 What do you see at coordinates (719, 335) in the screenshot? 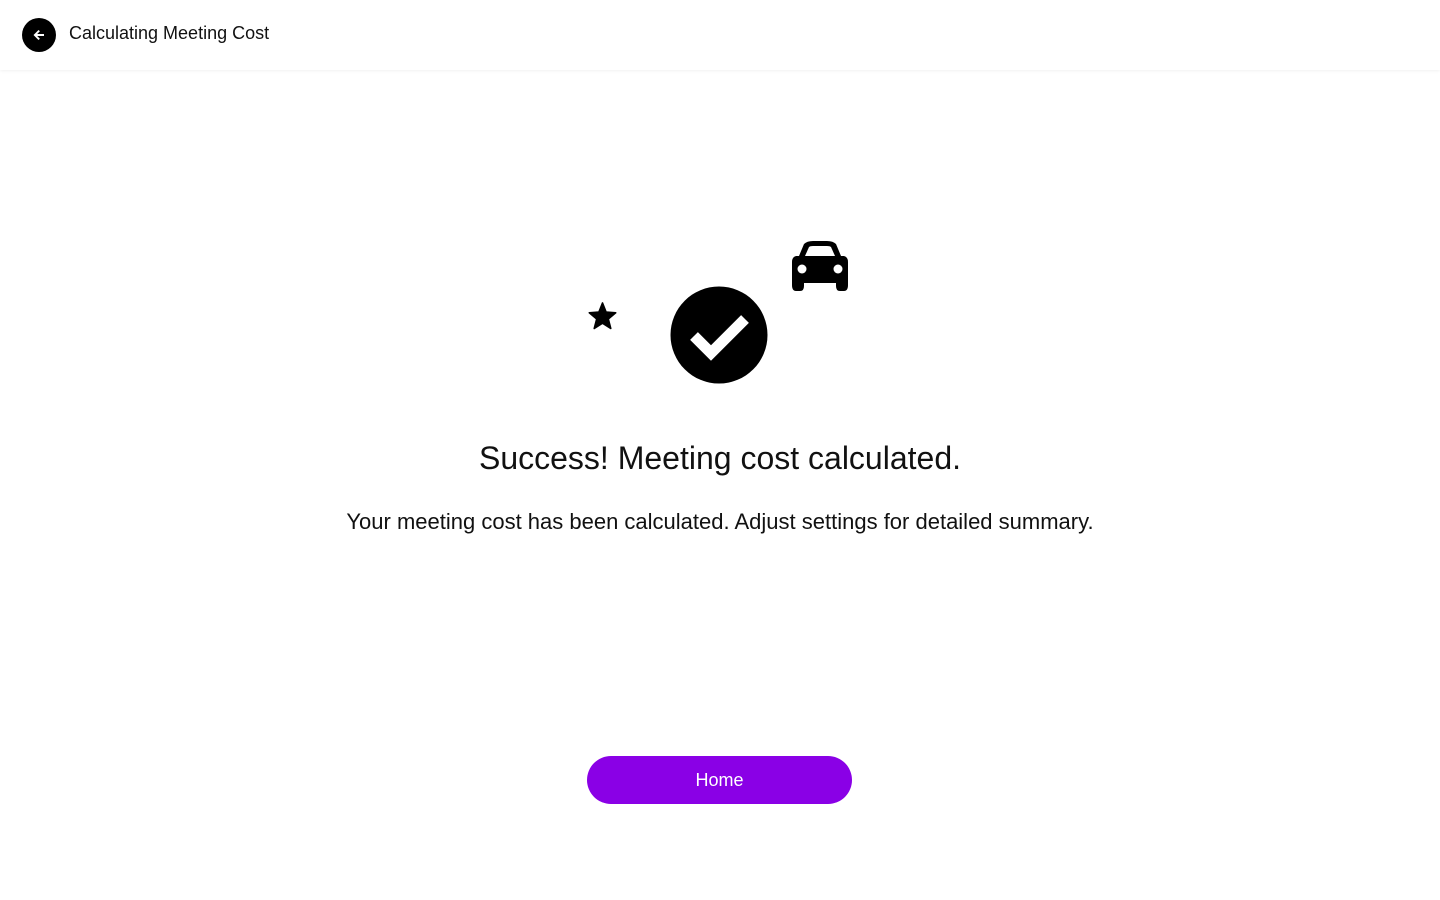
I see `check-circle-icon` at bounding box center [719, 335].